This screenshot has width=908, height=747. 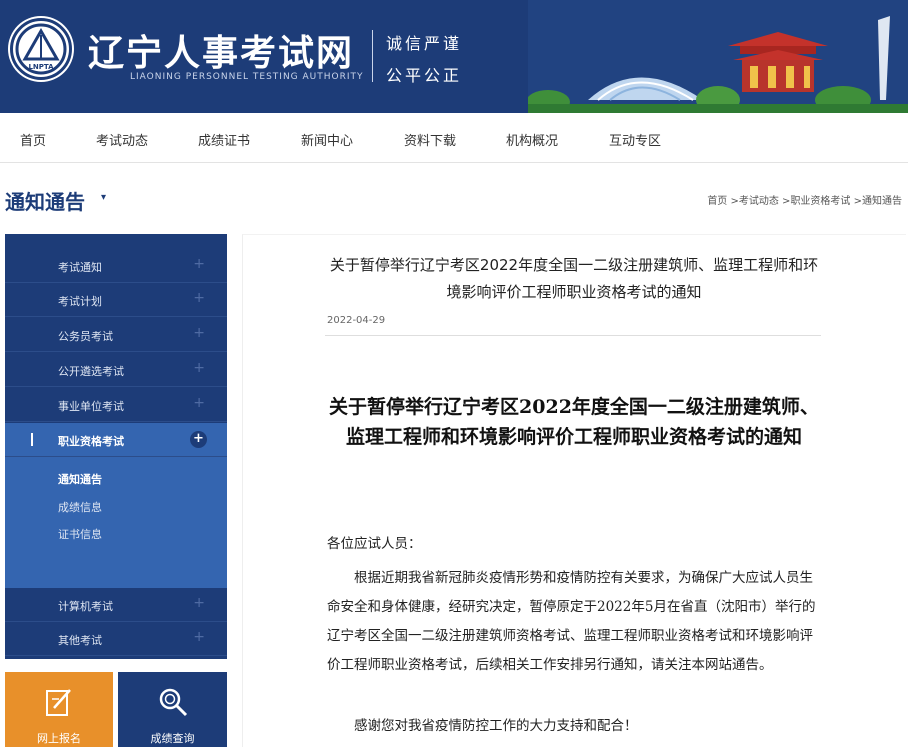 What do you see at coordinates (80, 267) in the screenshot?
I see `sidebar-item-label: 考试通知` at bounding box center [80, 267].